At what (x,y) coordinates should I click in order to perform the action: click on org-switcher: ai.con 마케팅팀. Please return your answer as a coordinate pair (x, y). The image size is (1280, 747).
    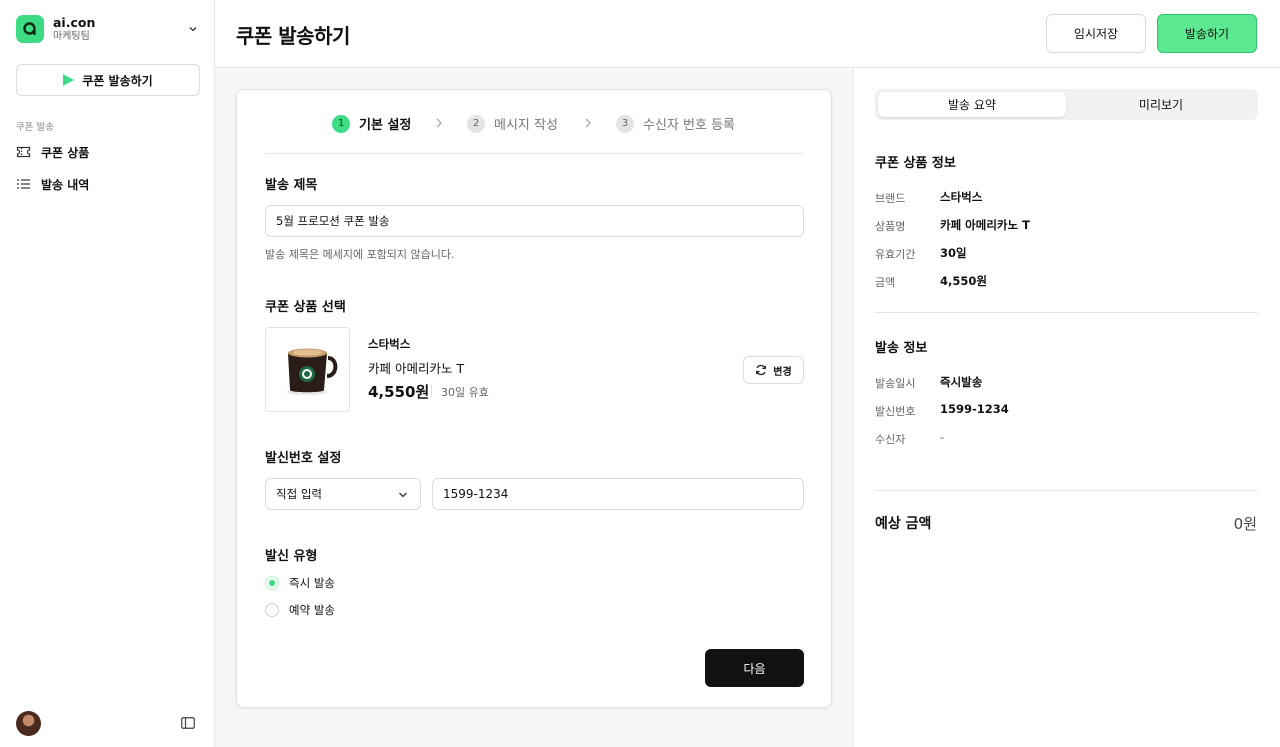
    Looking at the image, I should click on (108, 29).